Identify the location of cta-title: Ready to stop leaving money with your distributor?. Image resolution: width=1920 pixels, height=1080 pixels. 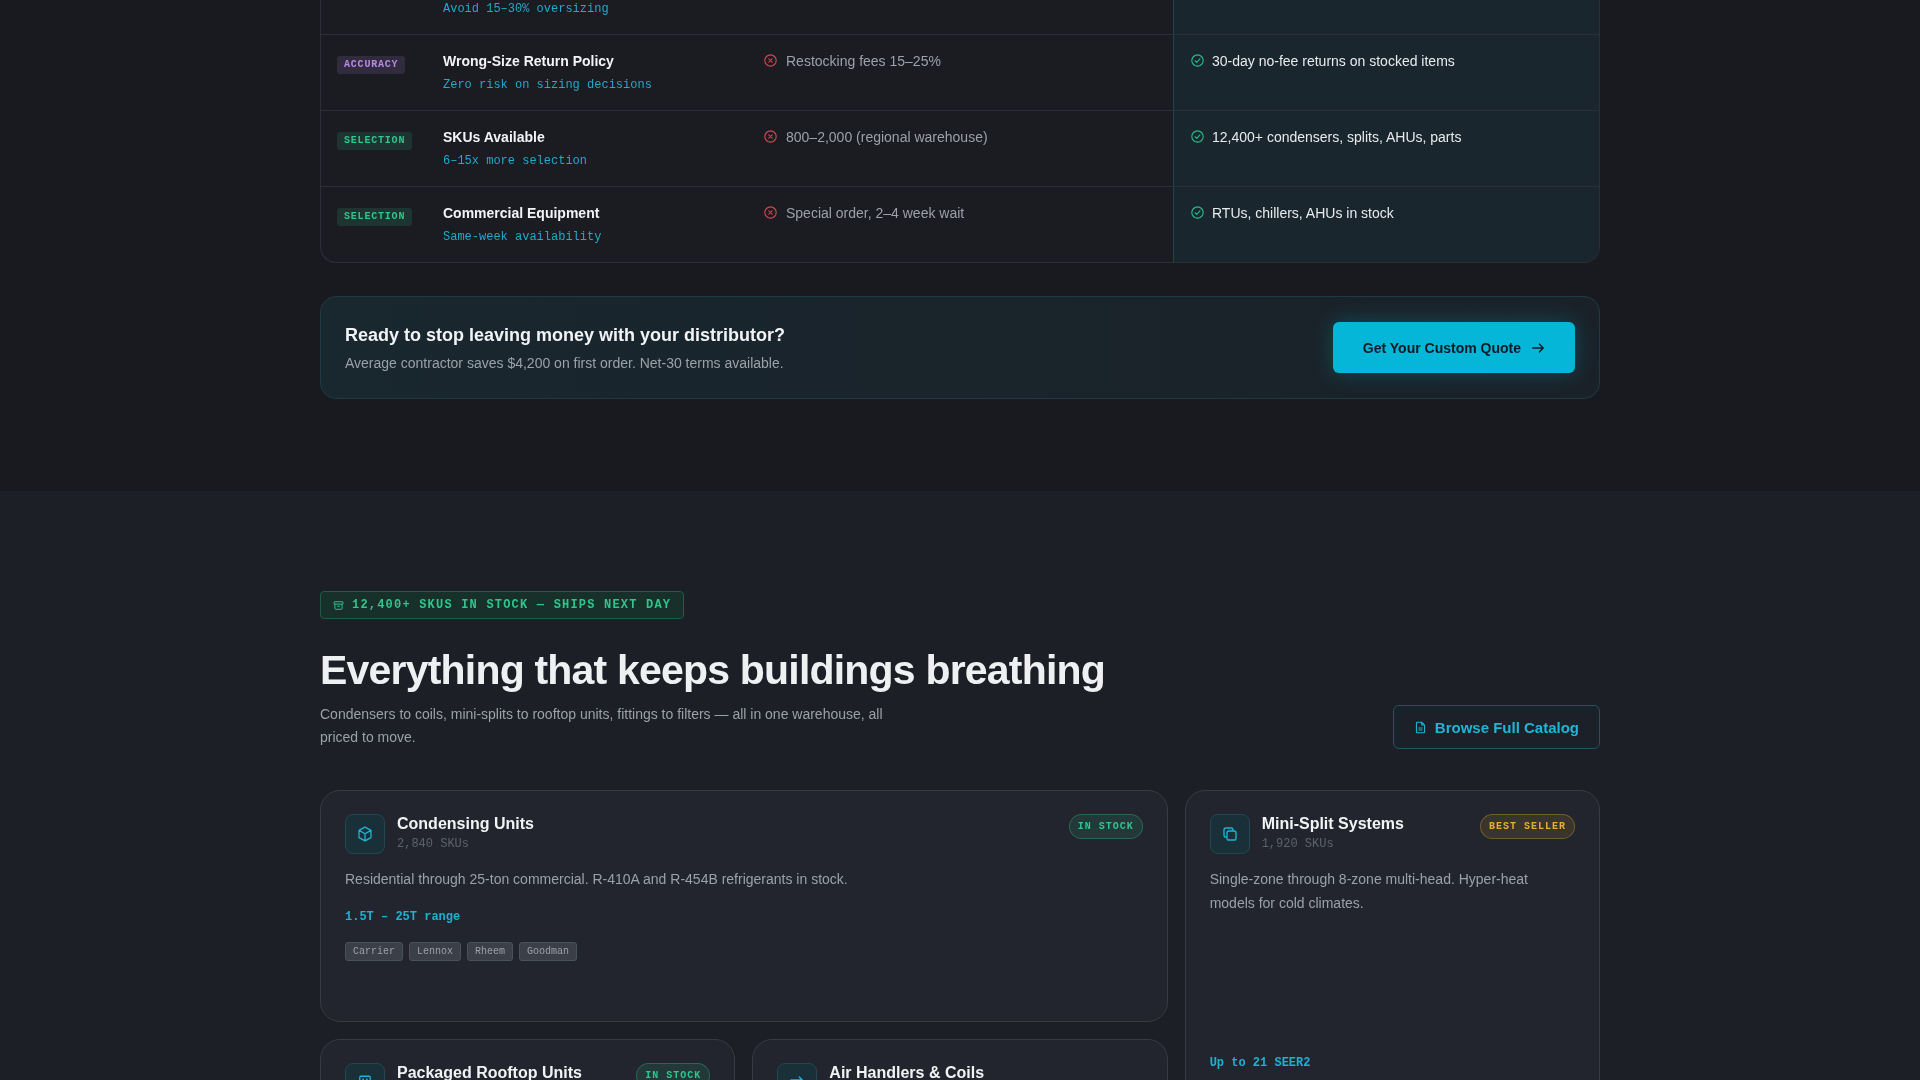
(565, 334).